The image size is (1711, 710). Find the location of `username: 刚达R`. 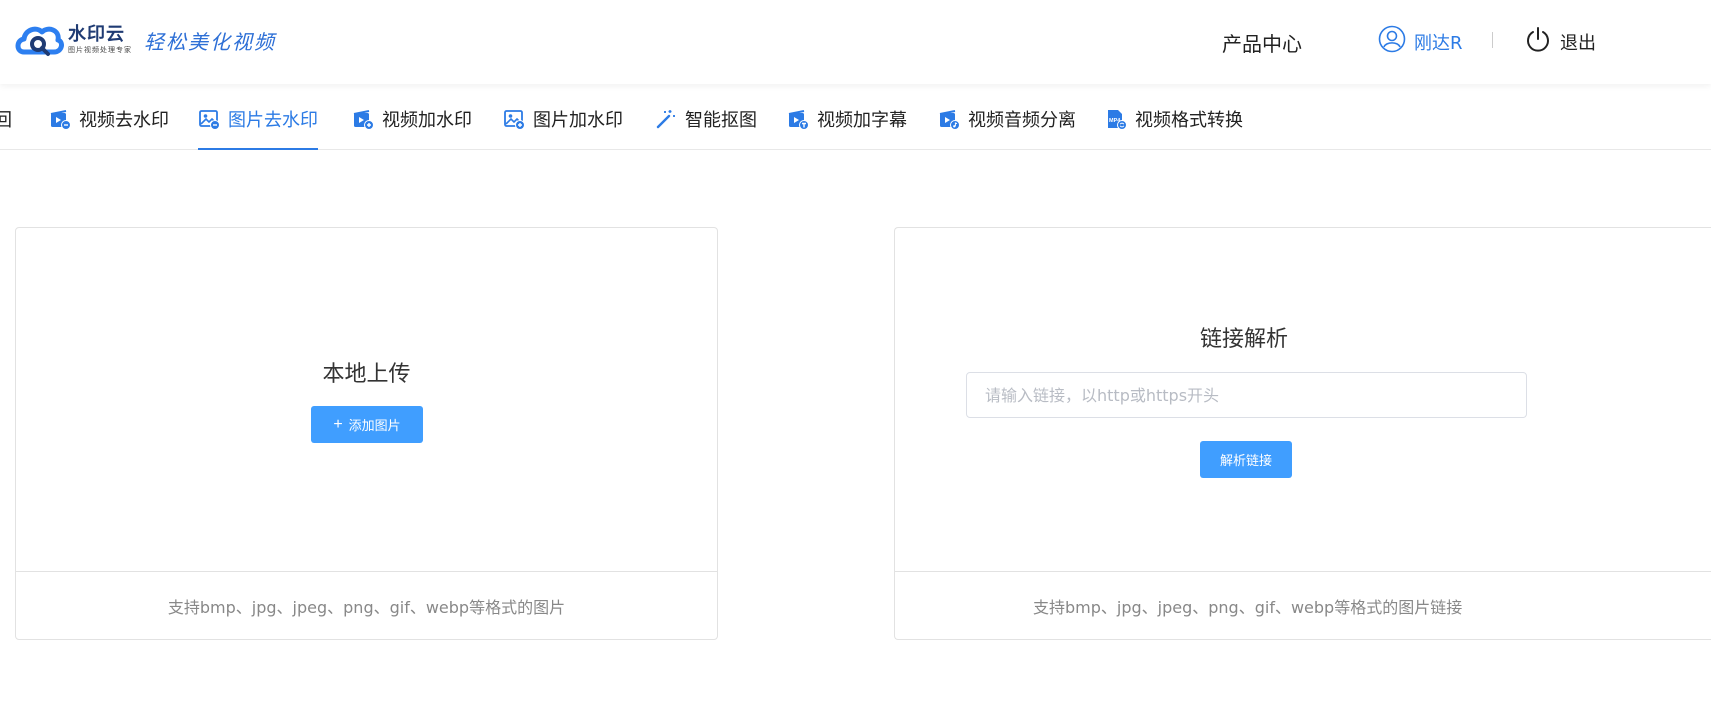

username: 刚达R is located at coordinates (1438, 43).